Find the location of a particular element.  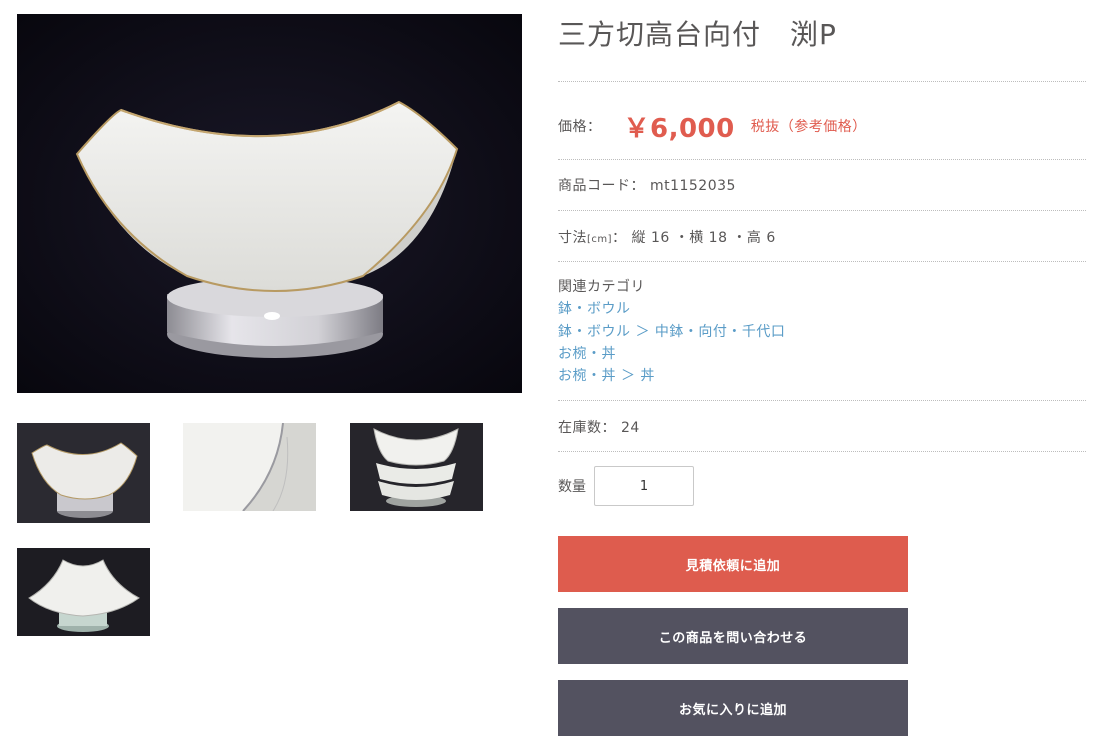

dimensions-value: 縦 16 ・横 18 ・高 6 is located at coordinates (703, 238).